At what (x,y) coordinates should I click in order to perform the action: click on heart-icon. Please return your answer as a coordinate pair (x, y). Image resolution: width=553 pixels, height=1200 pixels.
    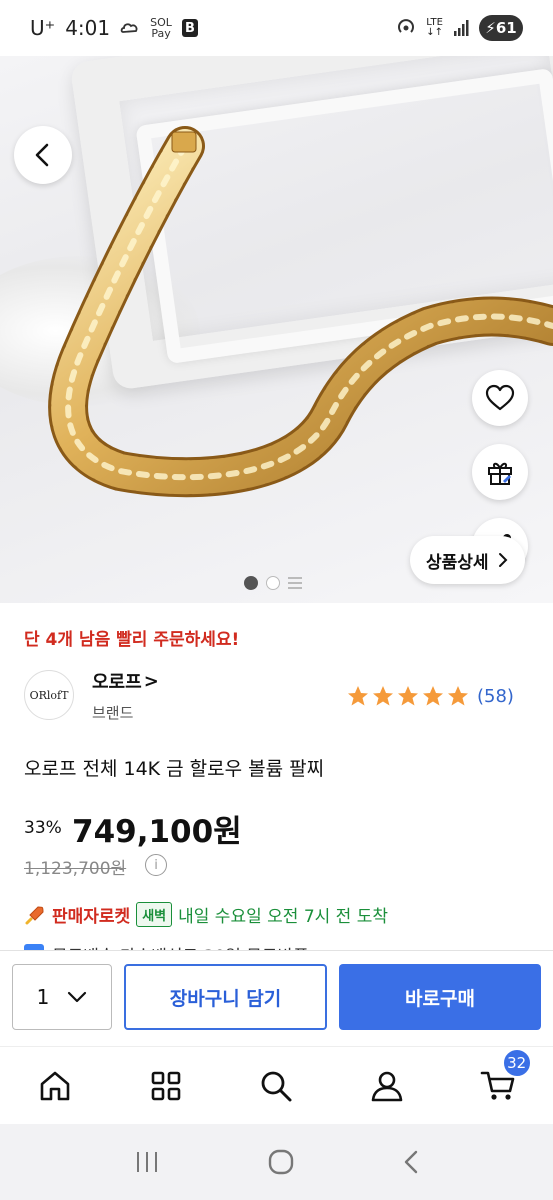
    Looking at the image, I should click on (500, 397).